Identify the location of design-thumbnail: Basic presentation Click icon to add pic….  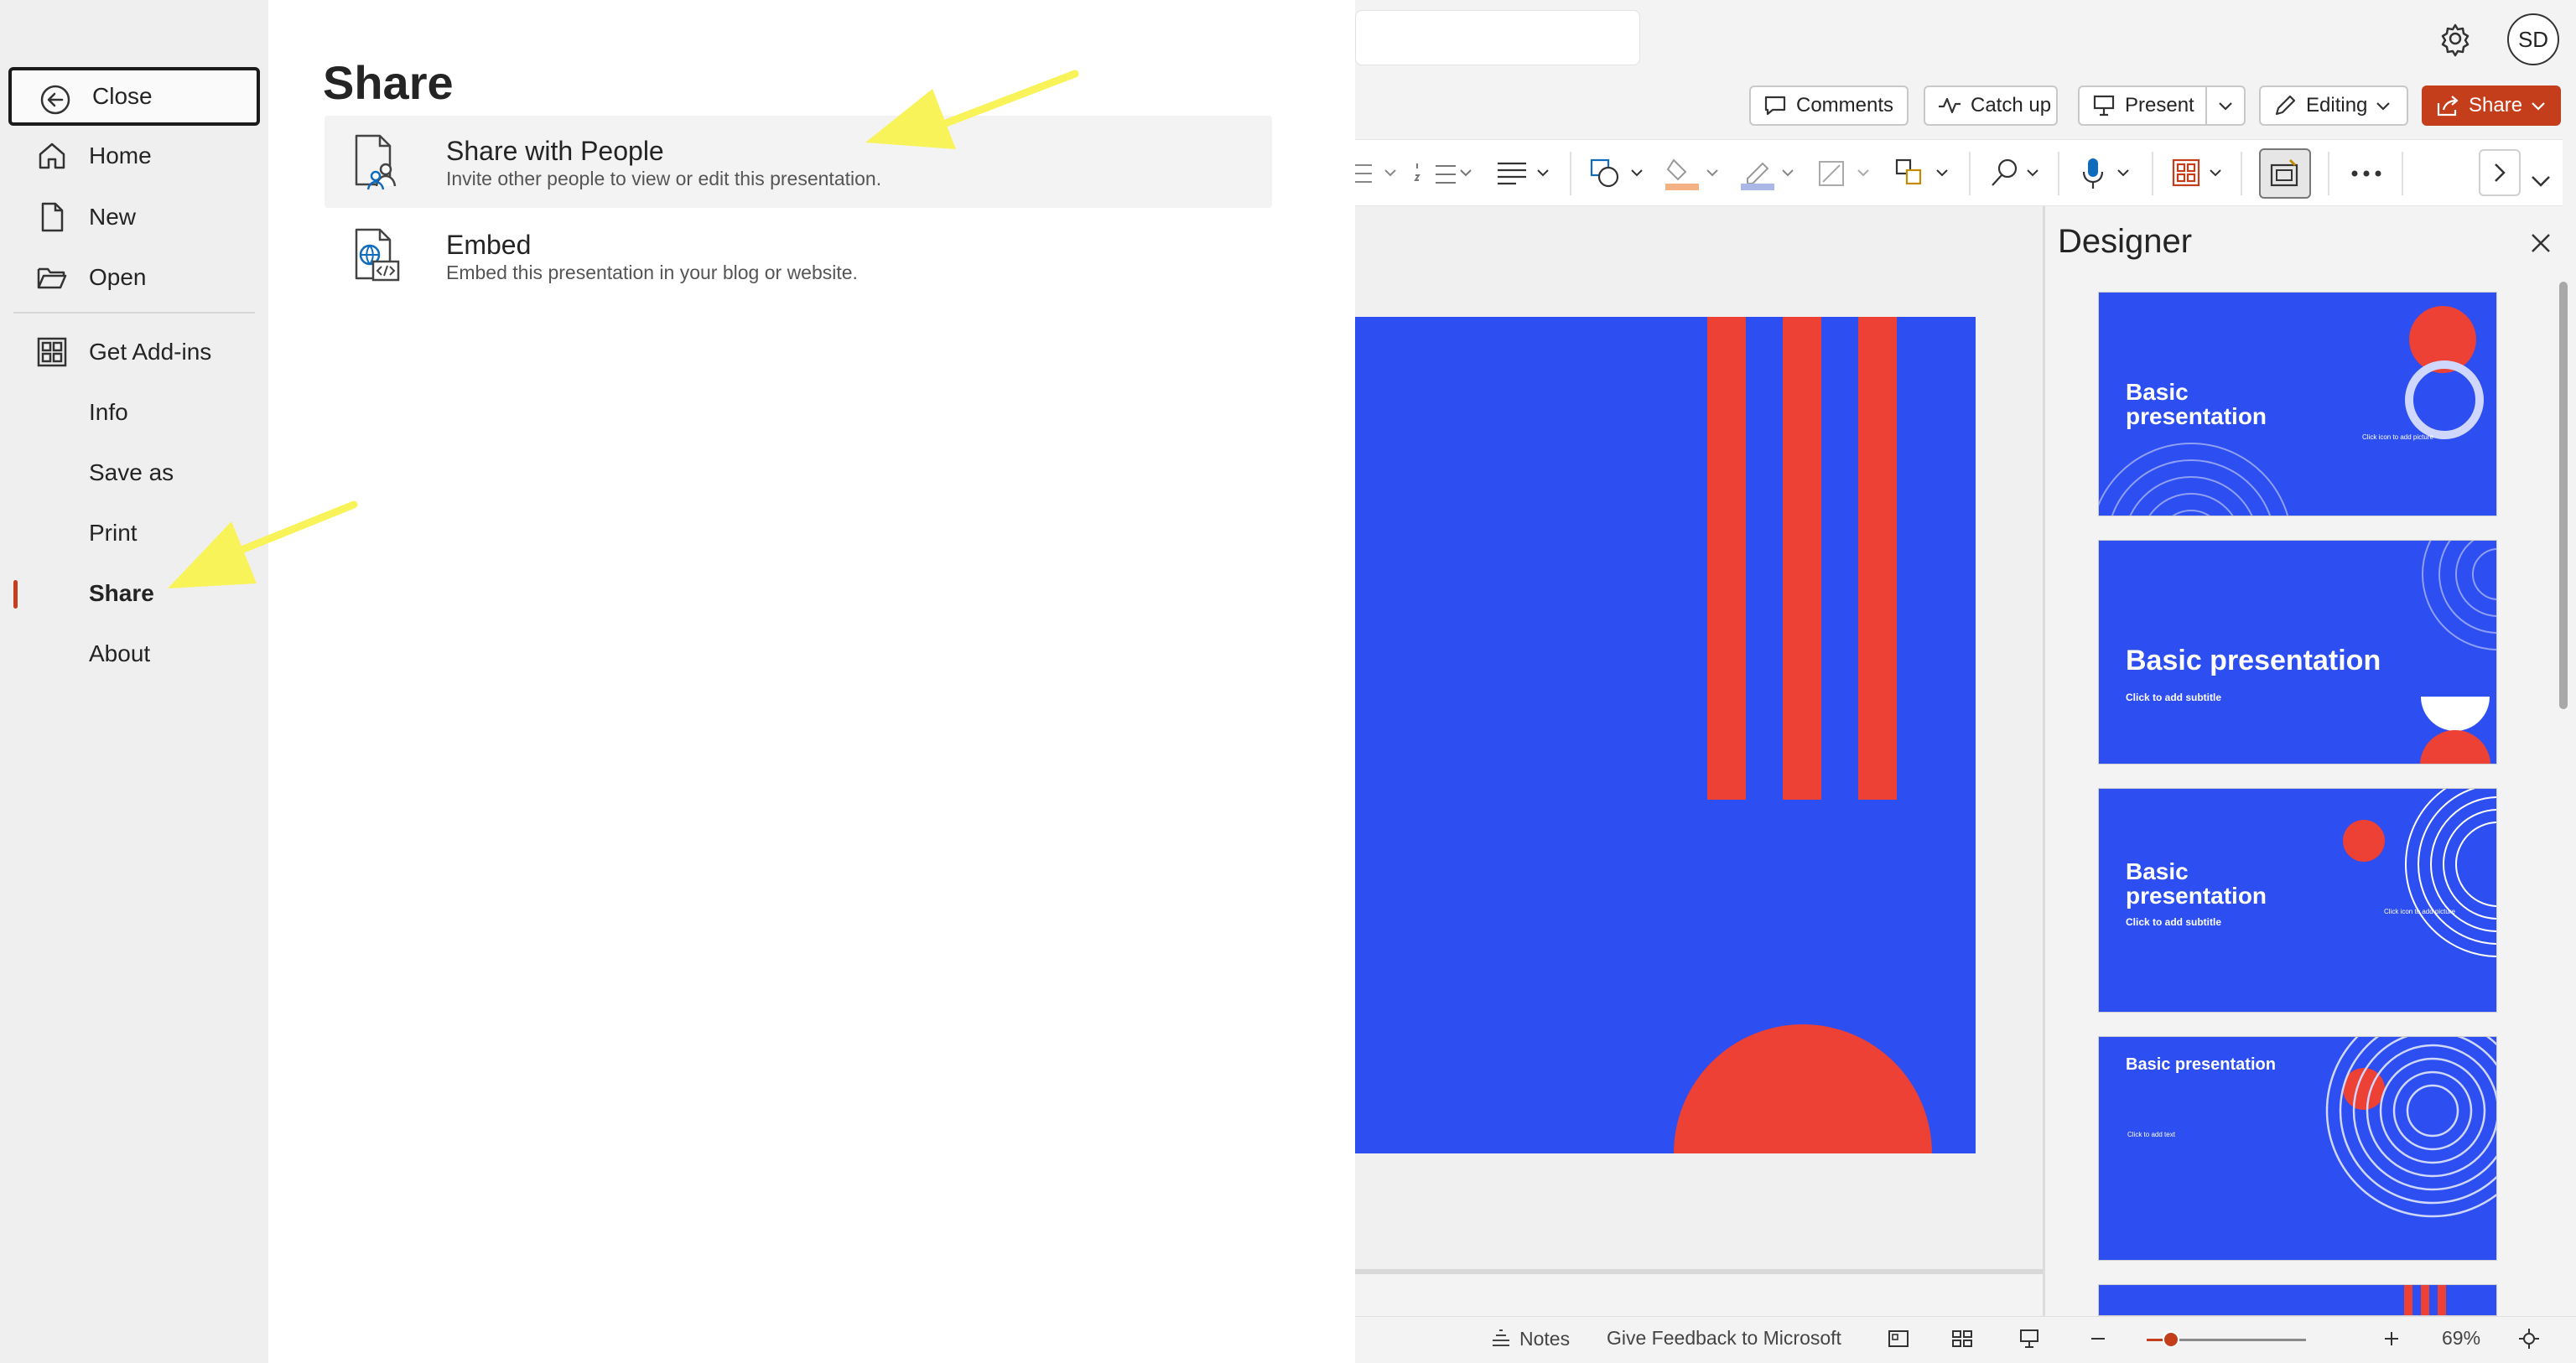
(2297, 404).